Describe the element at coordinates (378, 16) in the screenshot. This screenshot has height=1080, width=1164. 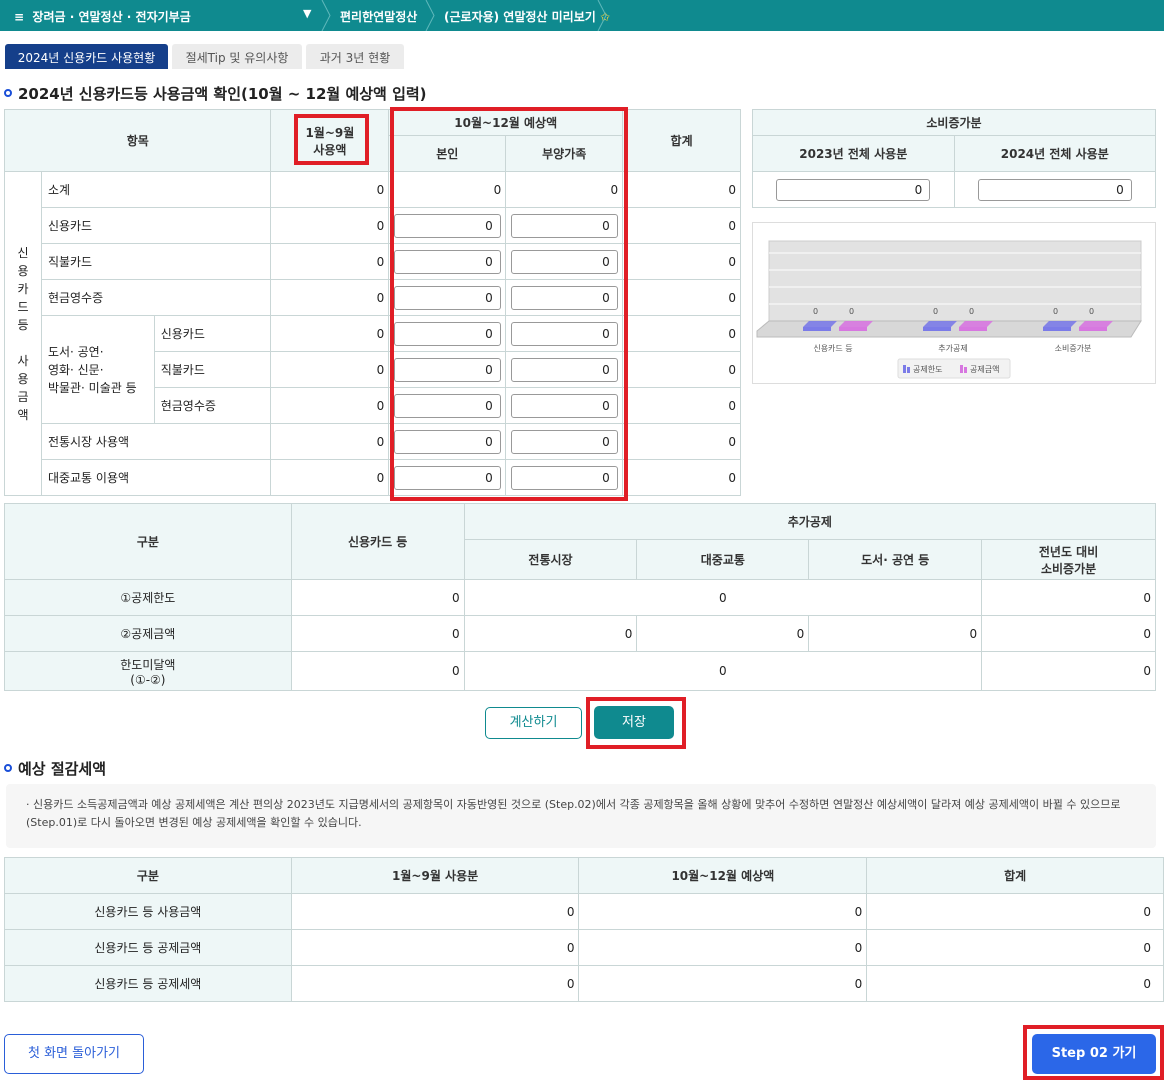
I see `breadcrumb-item-easy-settlement: 편리한연말정산` at that location.